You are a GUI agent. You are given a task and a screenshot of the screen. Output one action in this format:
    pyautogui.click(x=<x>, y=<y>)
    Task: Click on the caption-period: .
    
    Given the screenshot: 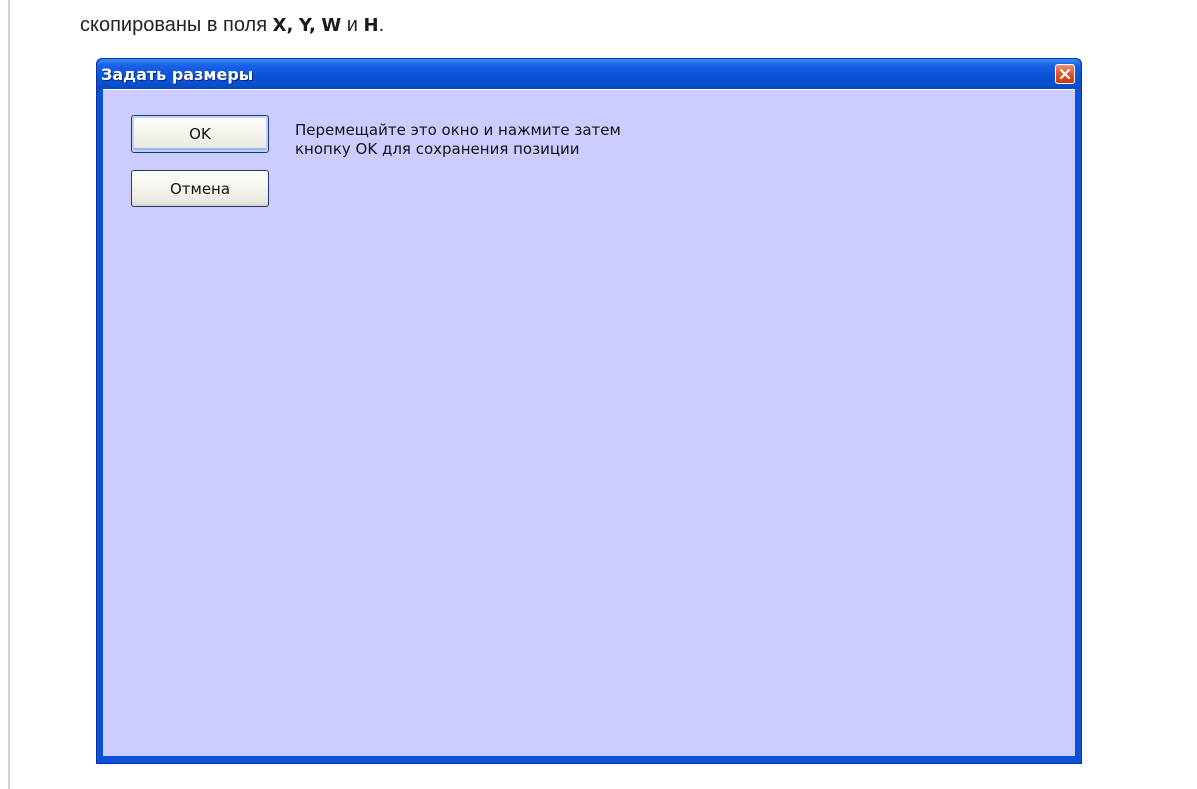 What is the action you would take?
    pyautogui.click(x=381, y=25)
    